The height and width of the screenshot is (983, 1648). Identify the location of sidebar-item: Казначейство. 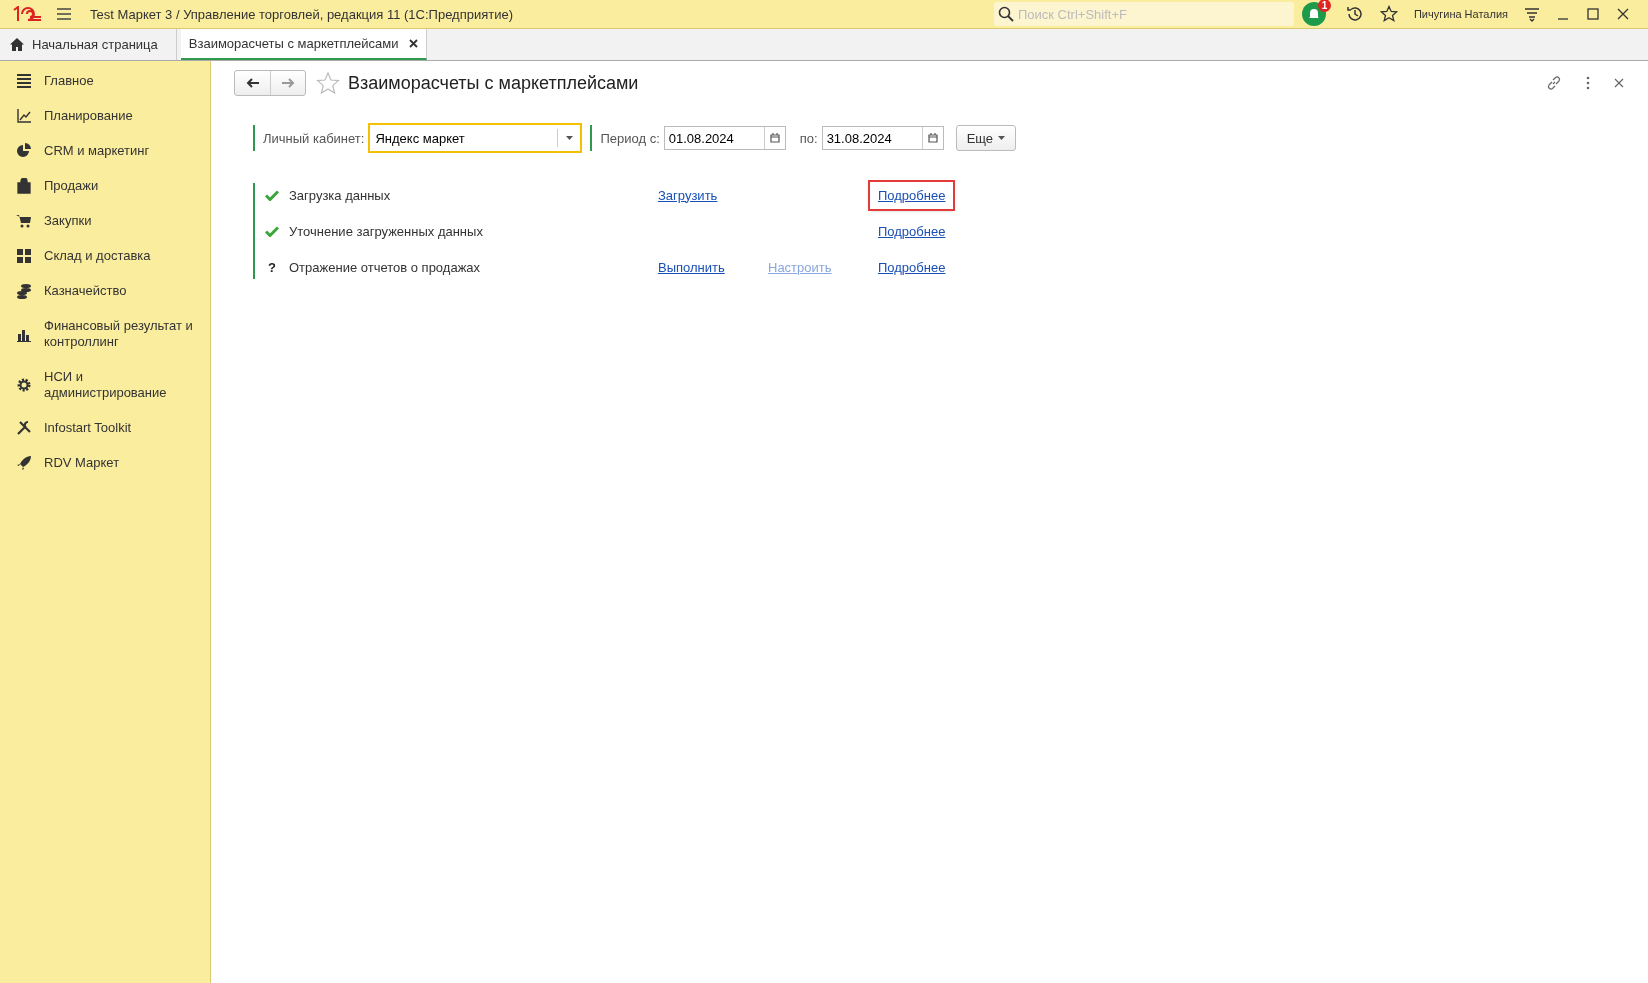
(105, 290).